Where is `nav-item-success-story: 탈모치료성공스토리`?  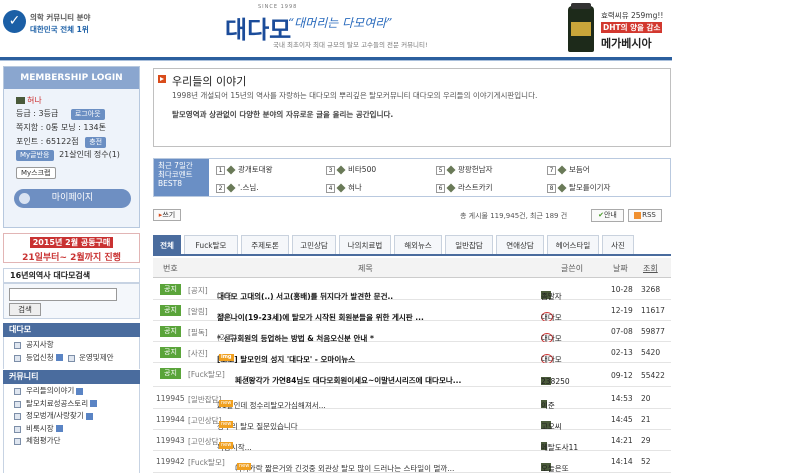
nav-item-success-story: 탈모치료성공스토리 is located at coordinates (71, 404).